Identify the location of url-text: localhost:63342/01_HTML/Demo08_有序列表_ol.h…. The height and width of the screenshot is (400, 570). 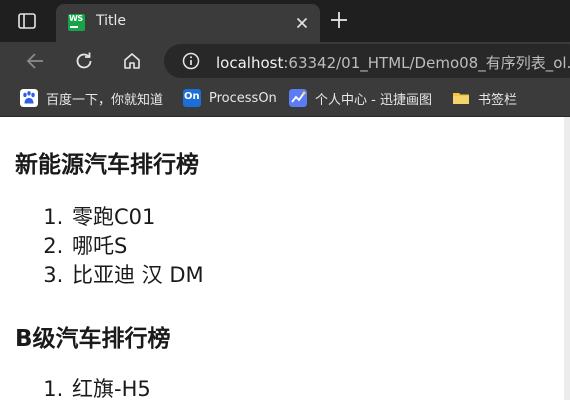
(393, 62).